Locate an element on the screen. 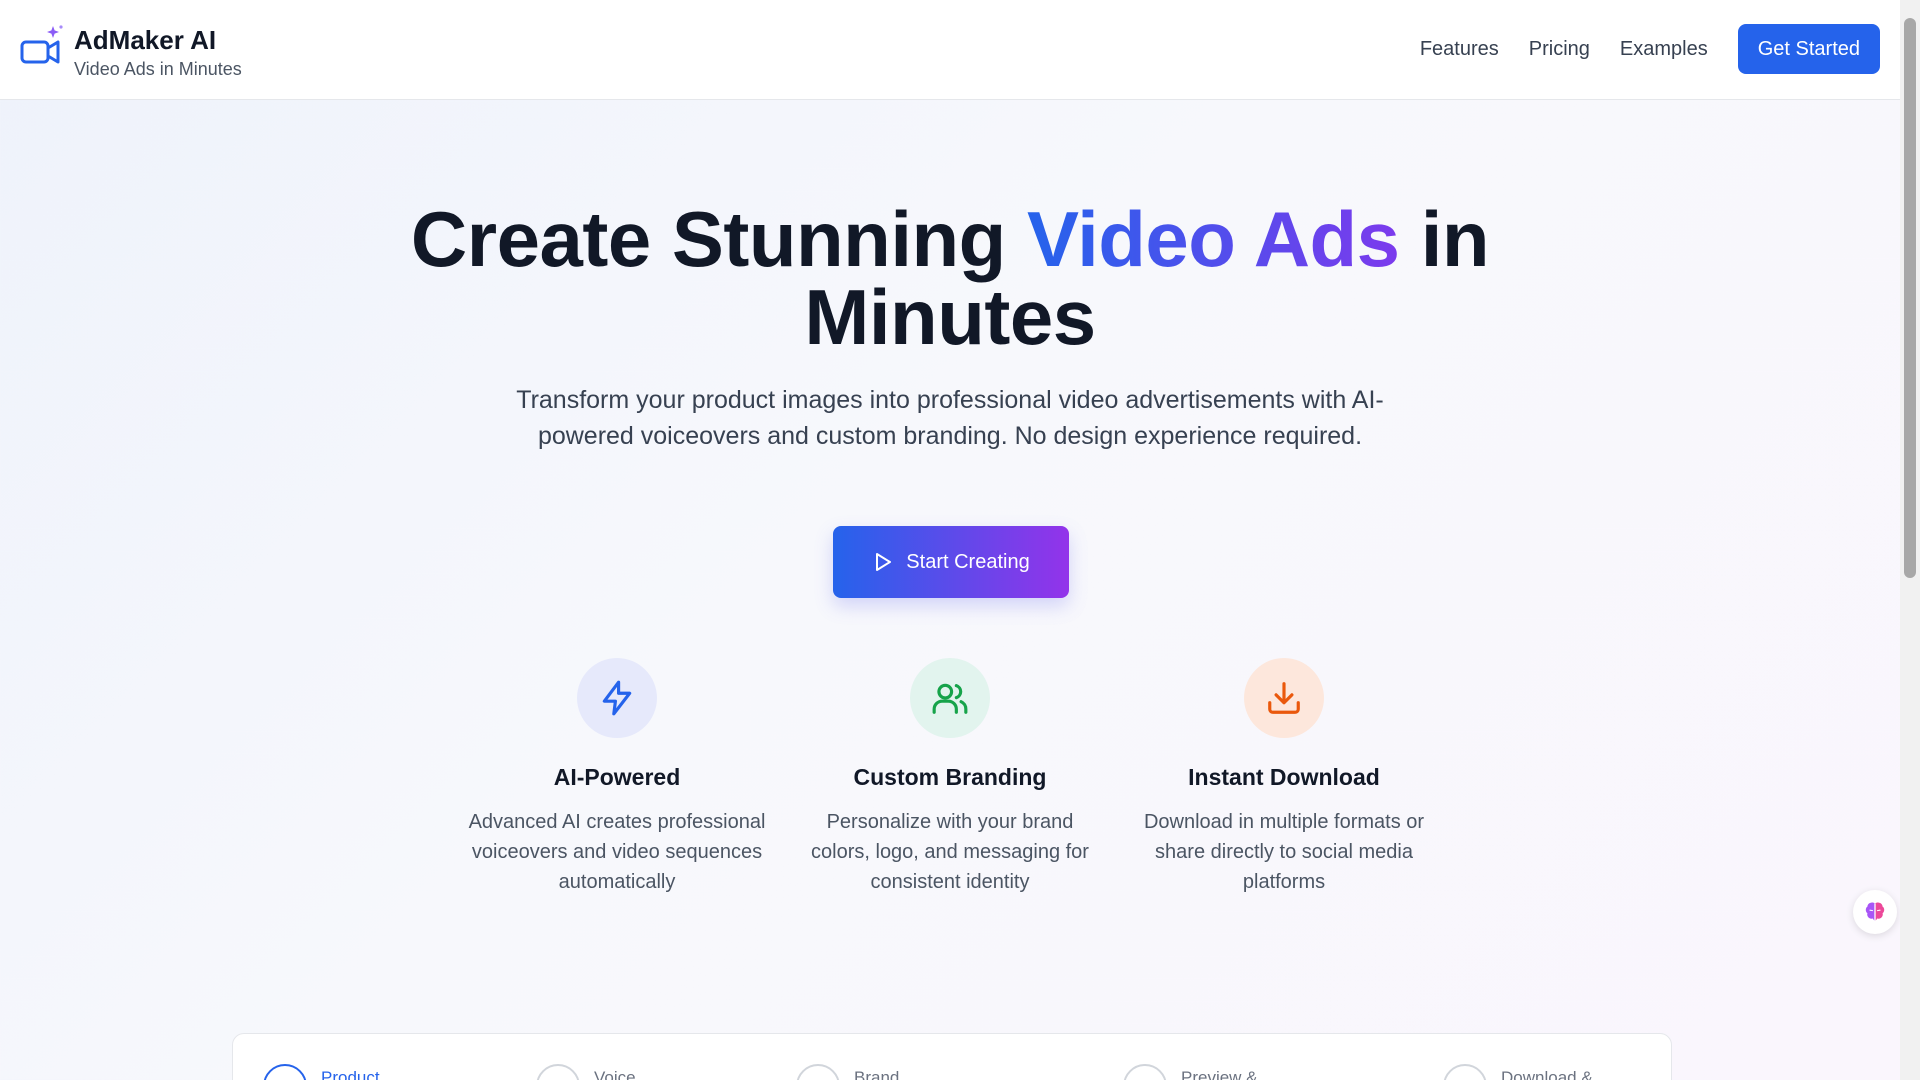 The image size is (1920, 1080). users-icon is located at coordinates (950, 698).